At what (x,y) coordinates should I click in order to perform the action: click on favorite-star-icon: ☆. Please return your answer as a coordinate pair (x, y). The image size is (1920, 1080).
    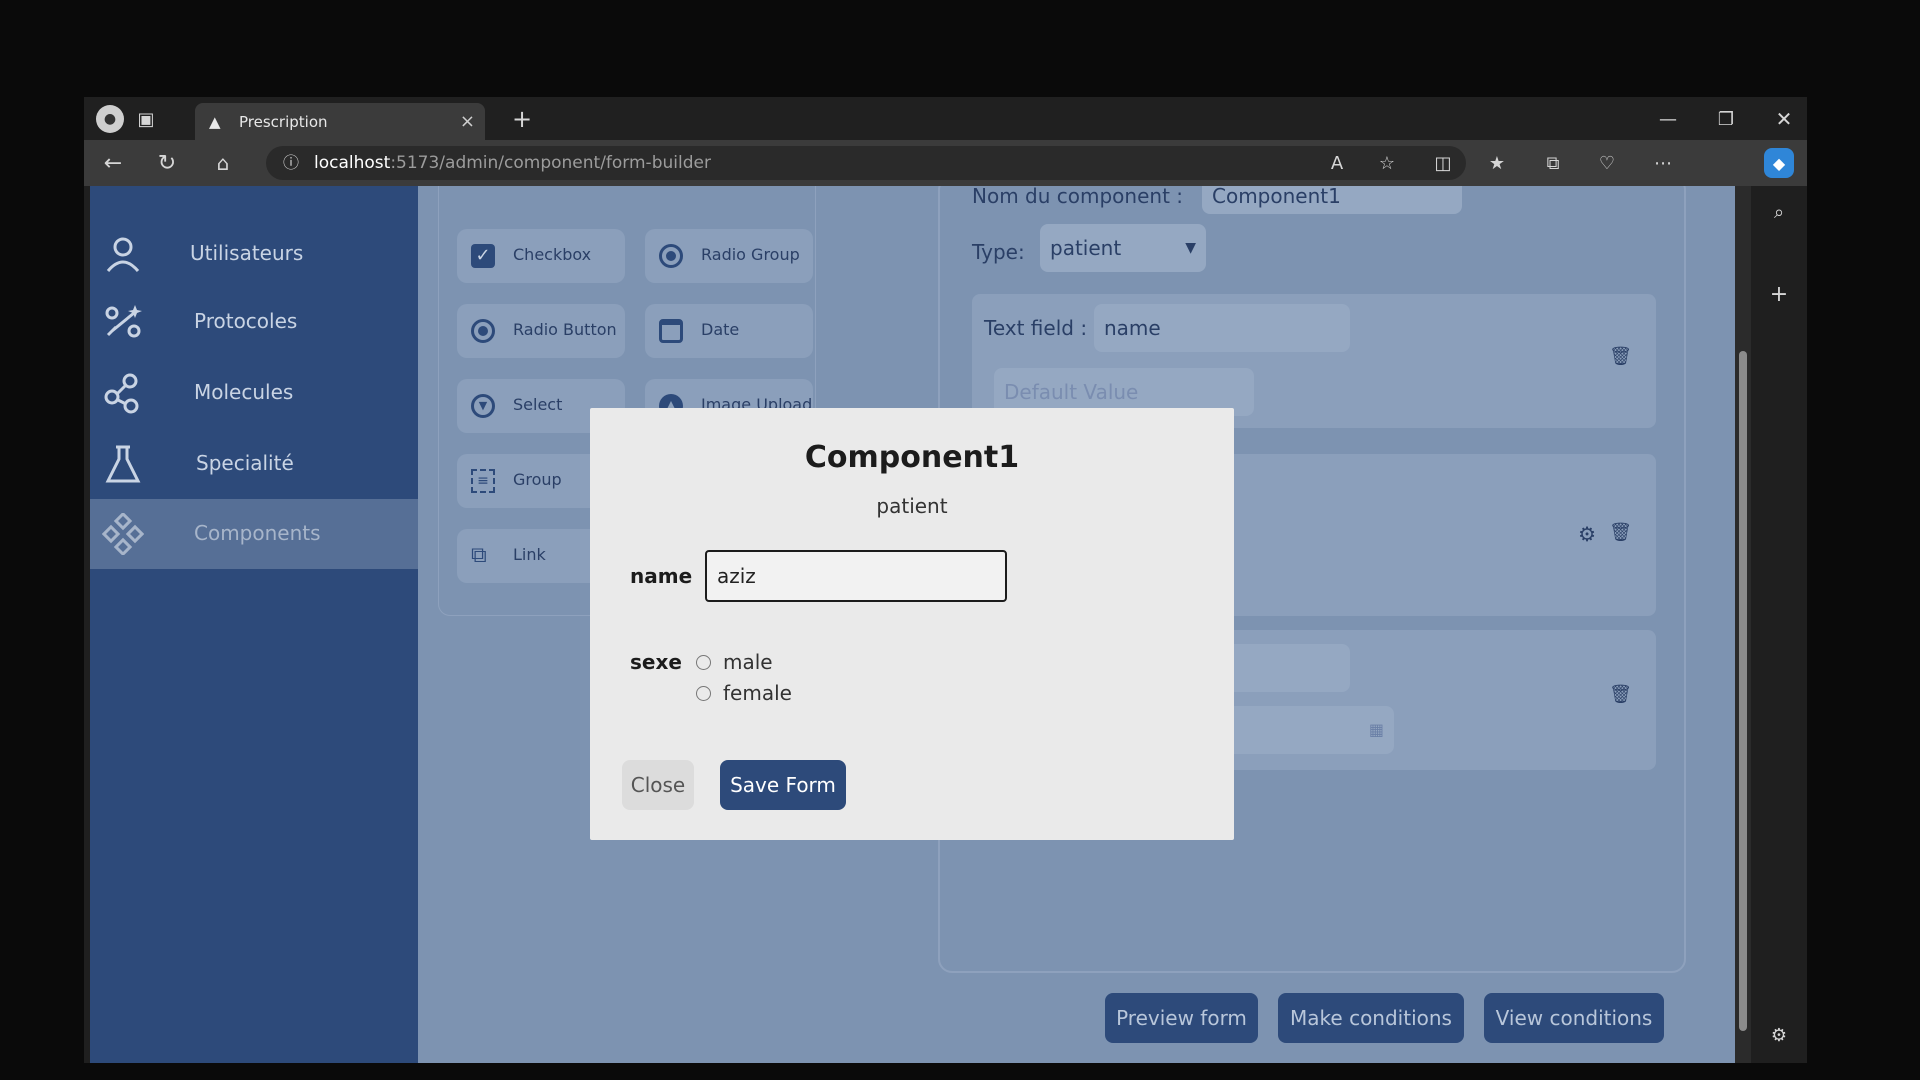
    Looking at the image, I should click on (1387, 163).